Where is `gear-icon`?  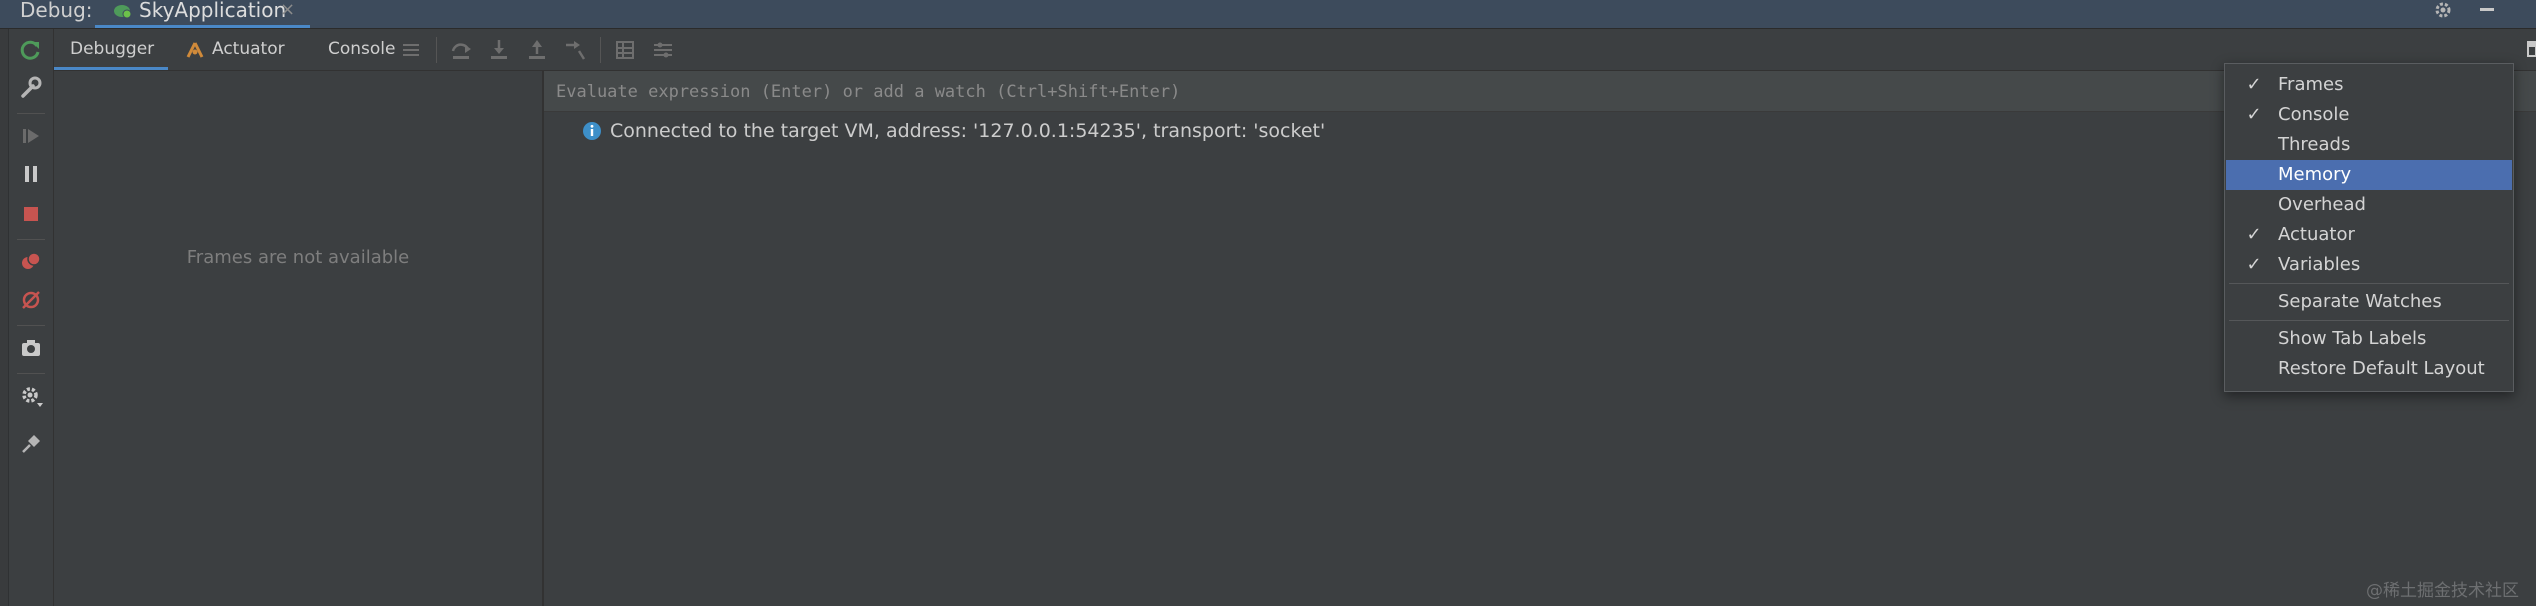
gear-icon is located at coordinates (2443, 10).